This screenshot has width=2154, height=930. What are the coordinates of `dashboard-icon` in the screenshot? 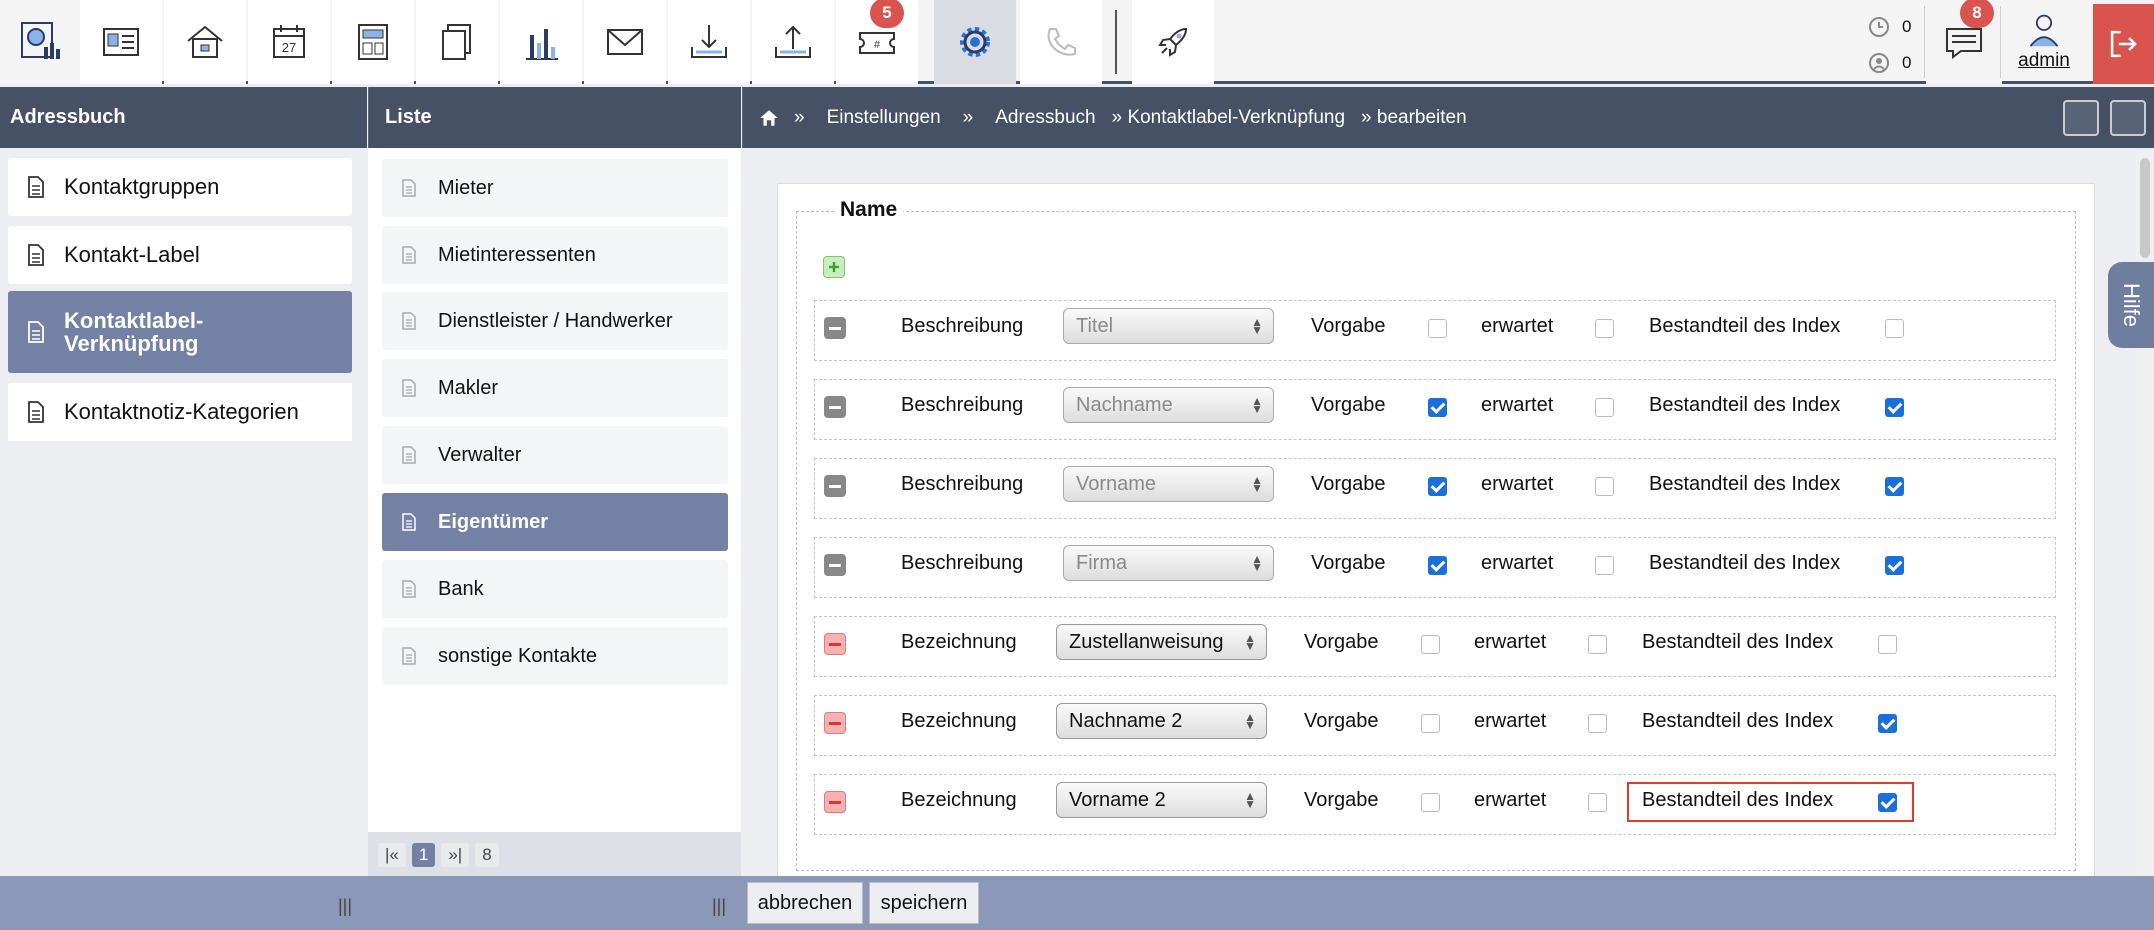 It's located at (41, 42).